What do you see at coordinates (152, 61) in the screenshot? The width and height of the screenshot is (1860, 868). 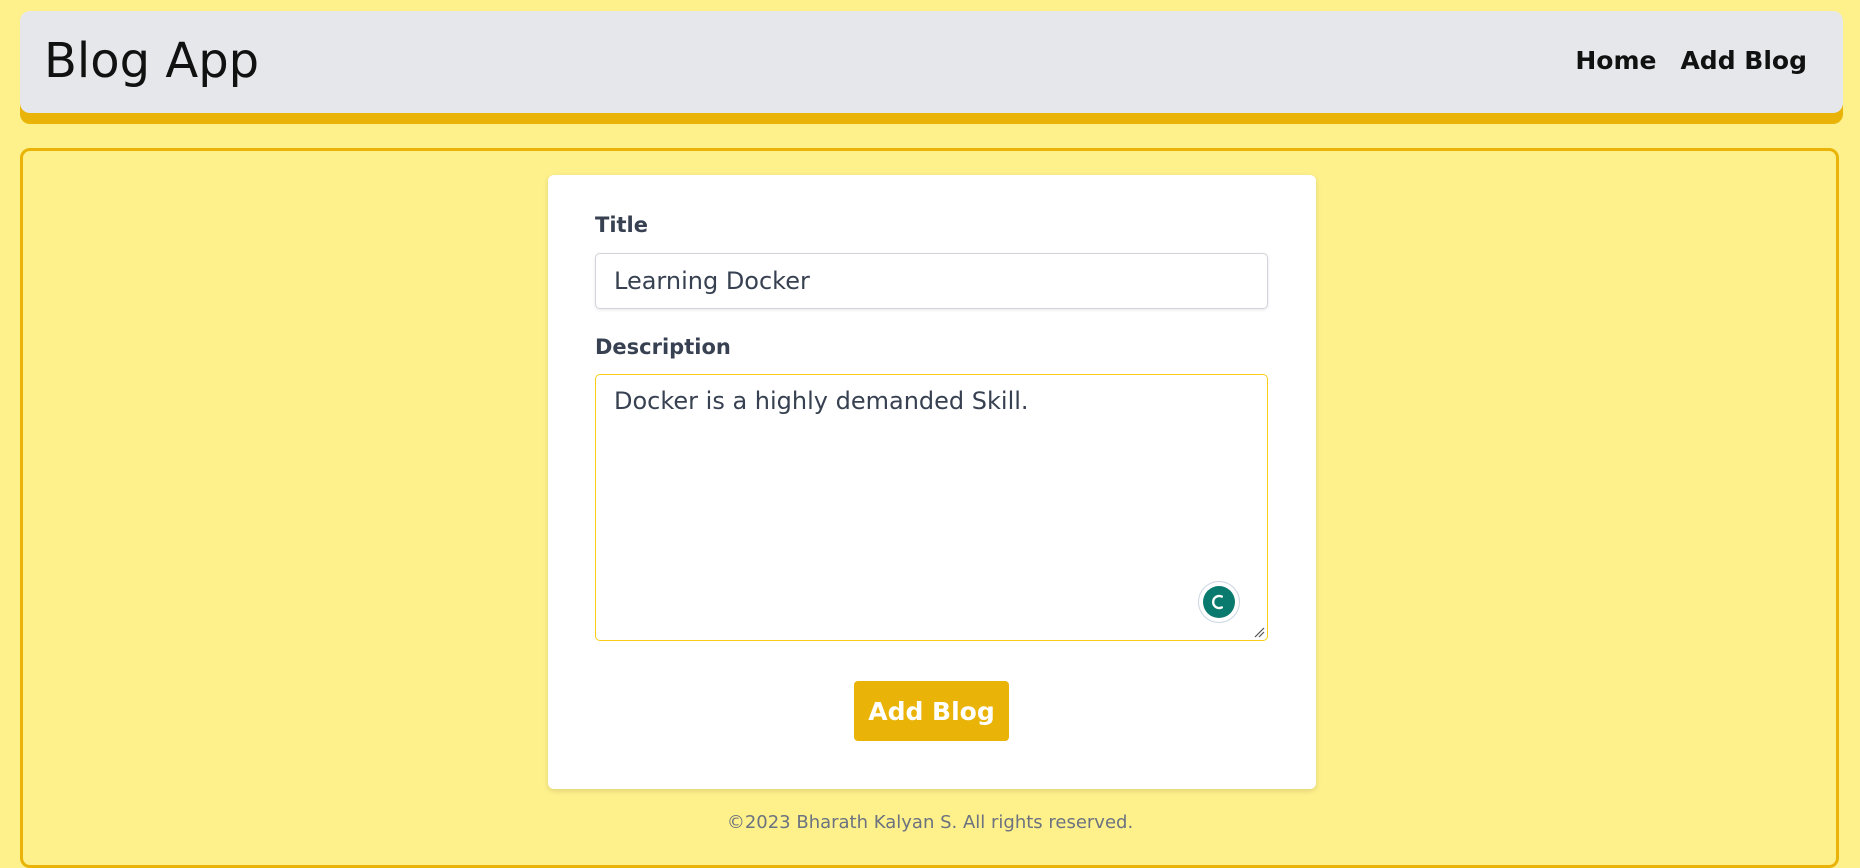 I see `brand-title: Blog App` at bounding box center [152, 61].